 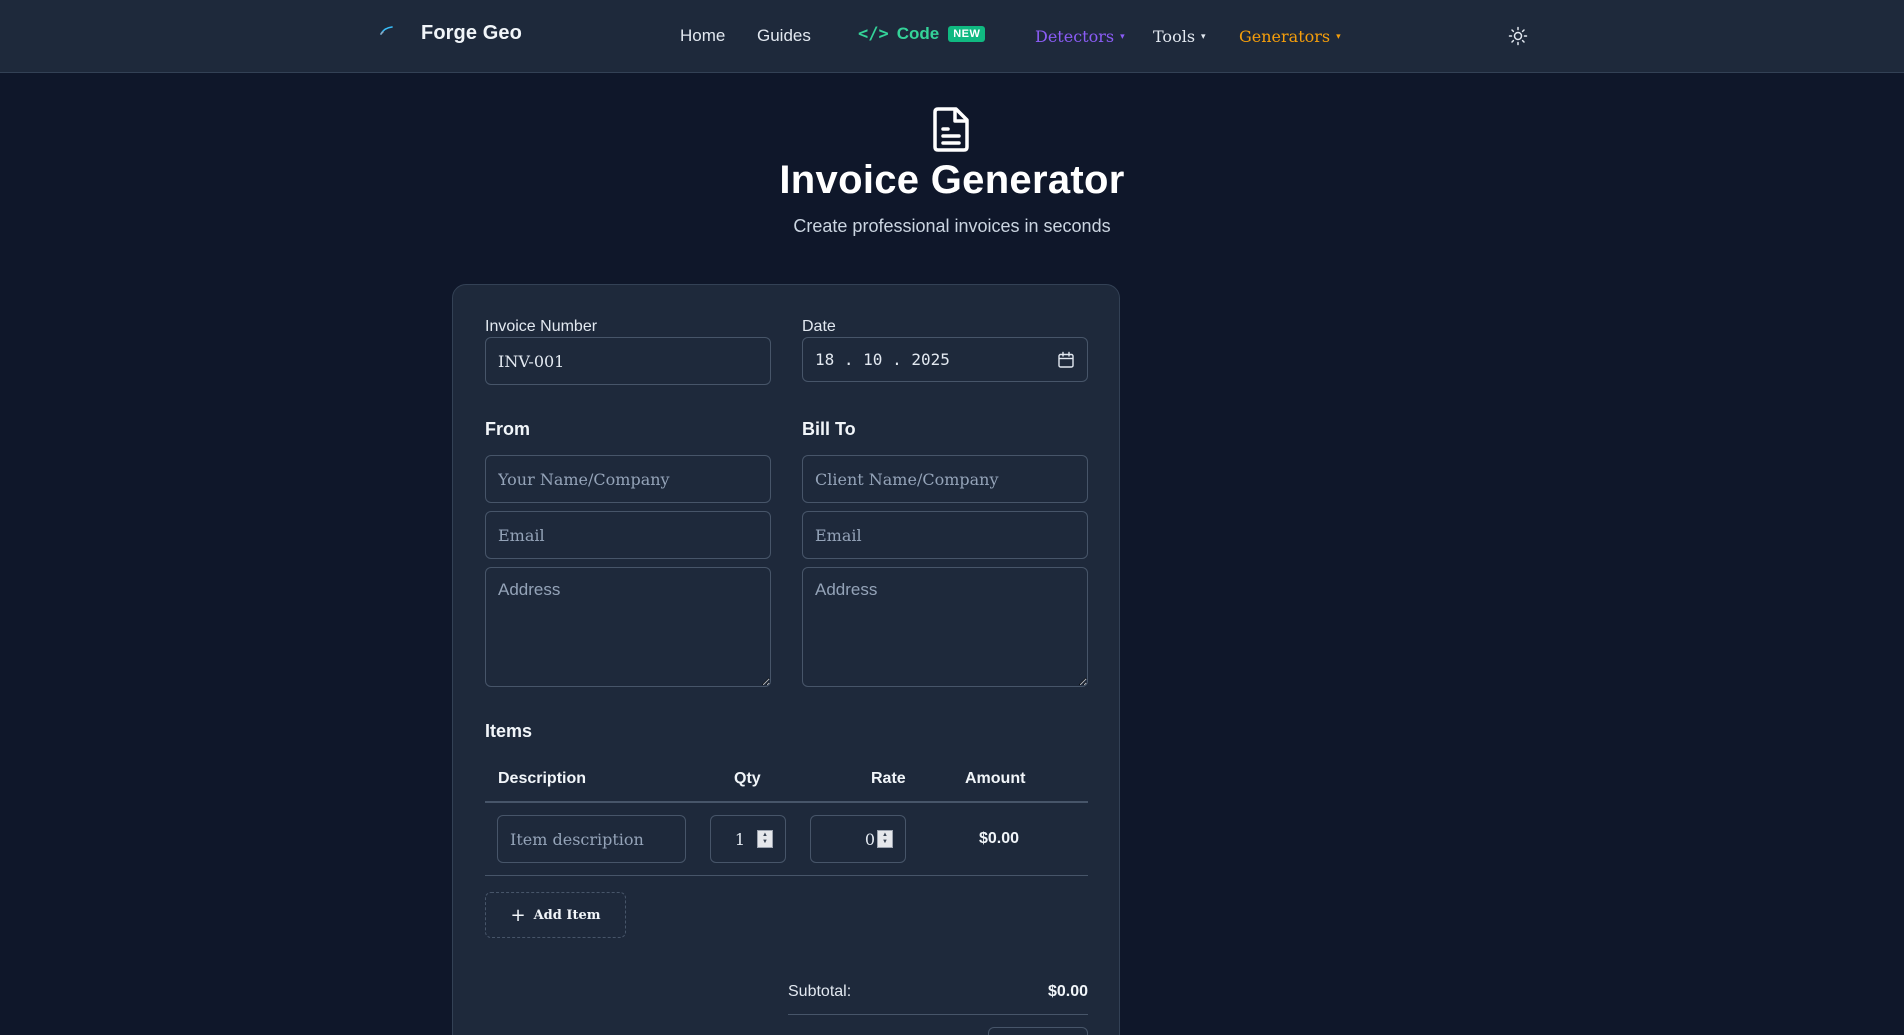 What do you see at coordinates (1067, 991) in the screenshot?
I see `subtotal-value: $0.00` at bounding box center [1067, 991].